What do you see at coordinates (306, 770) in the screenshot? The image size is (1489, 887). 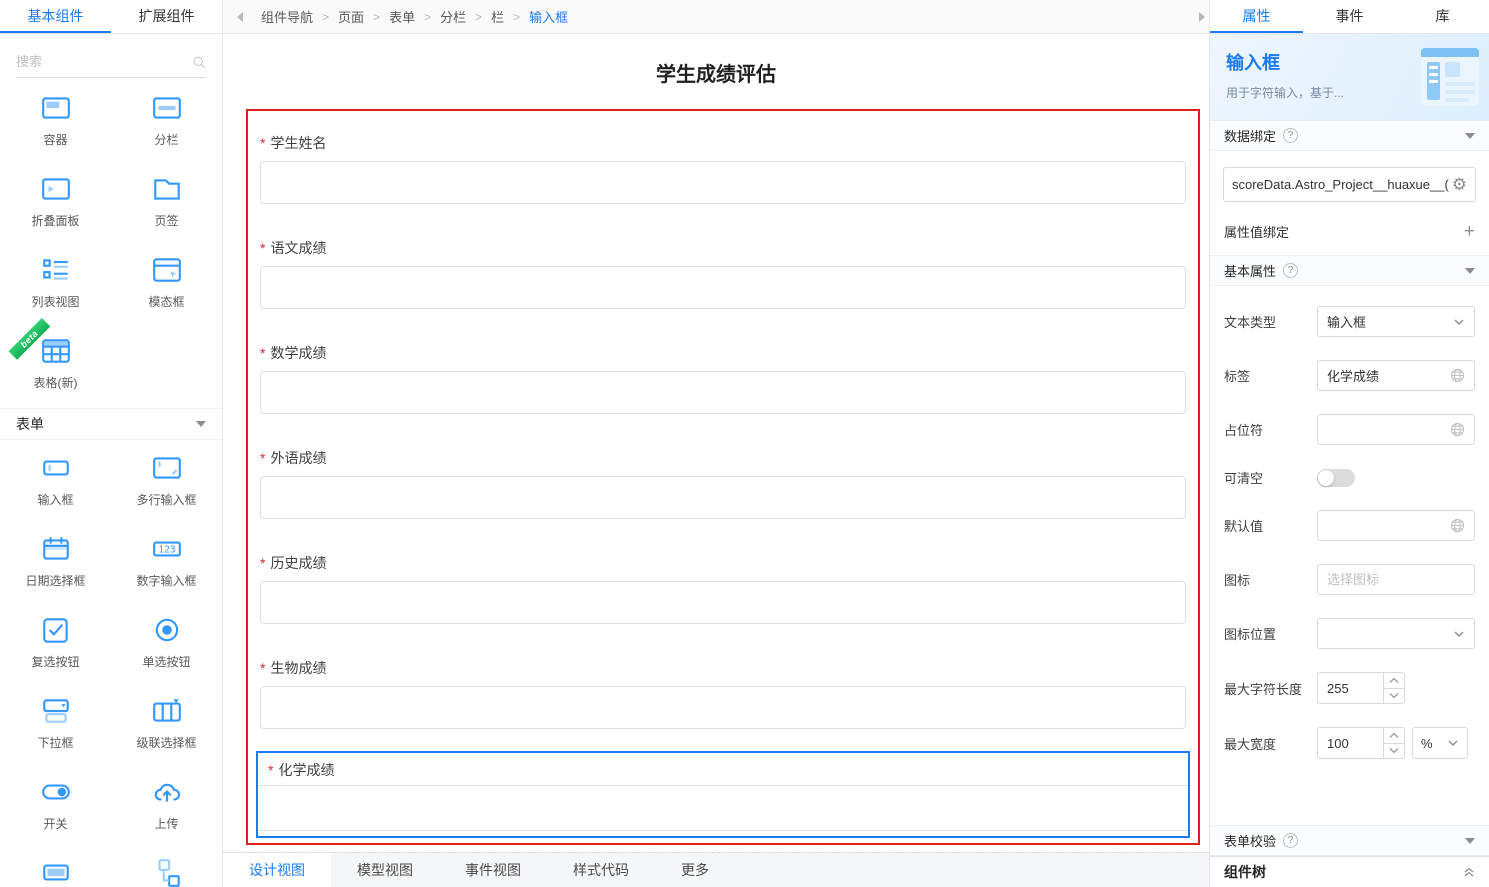 I see `field-label: 化学成绩` at bounding box center [306, 770].